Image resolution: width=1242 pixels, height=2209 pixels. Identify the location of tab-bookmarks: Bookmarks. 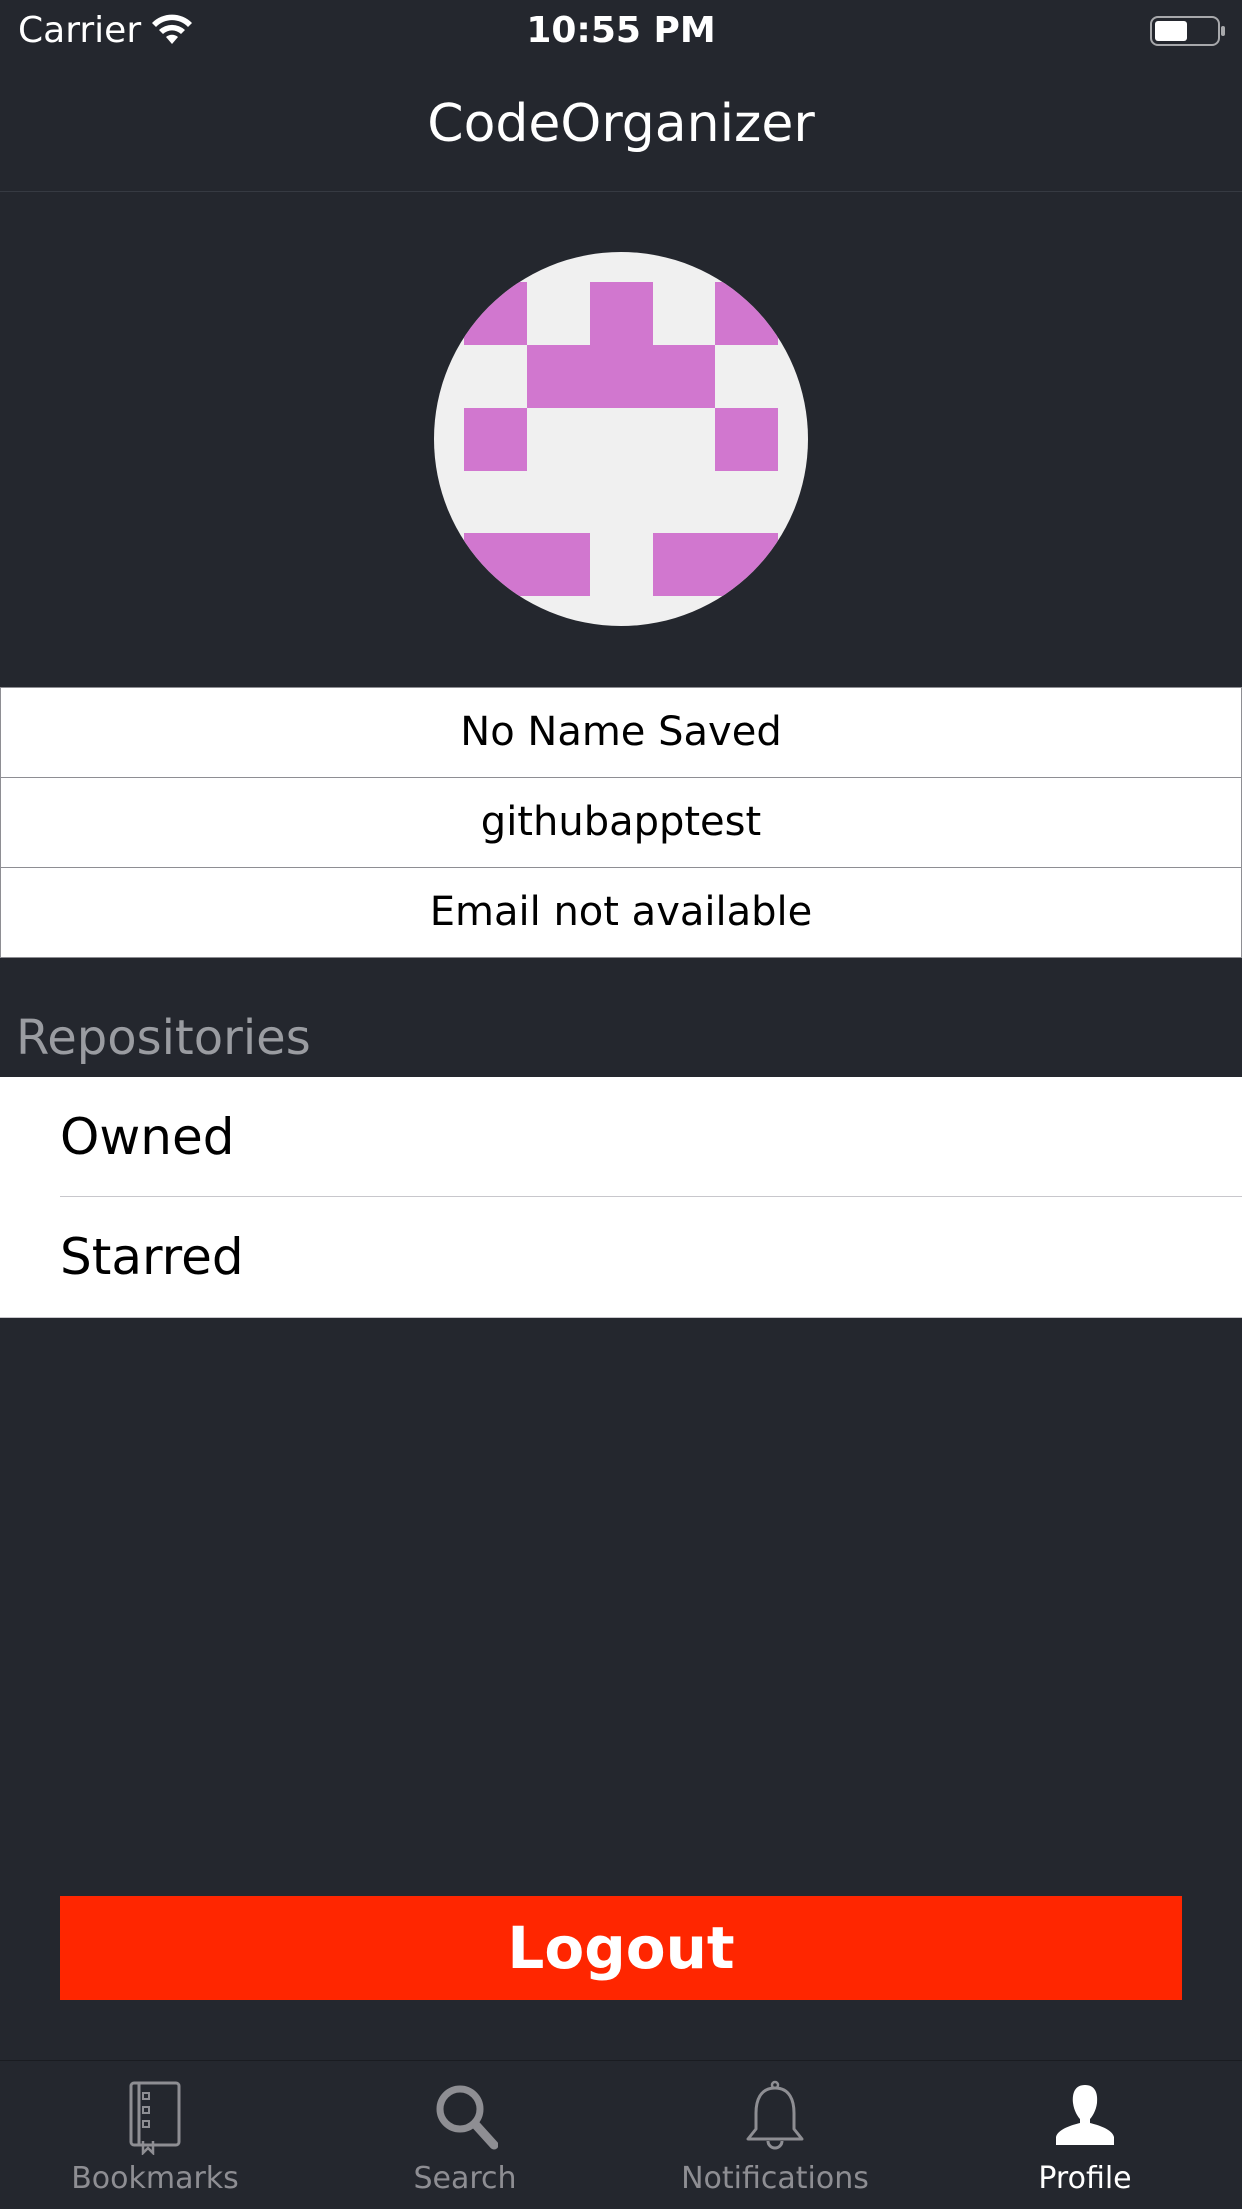
(155, 2135).